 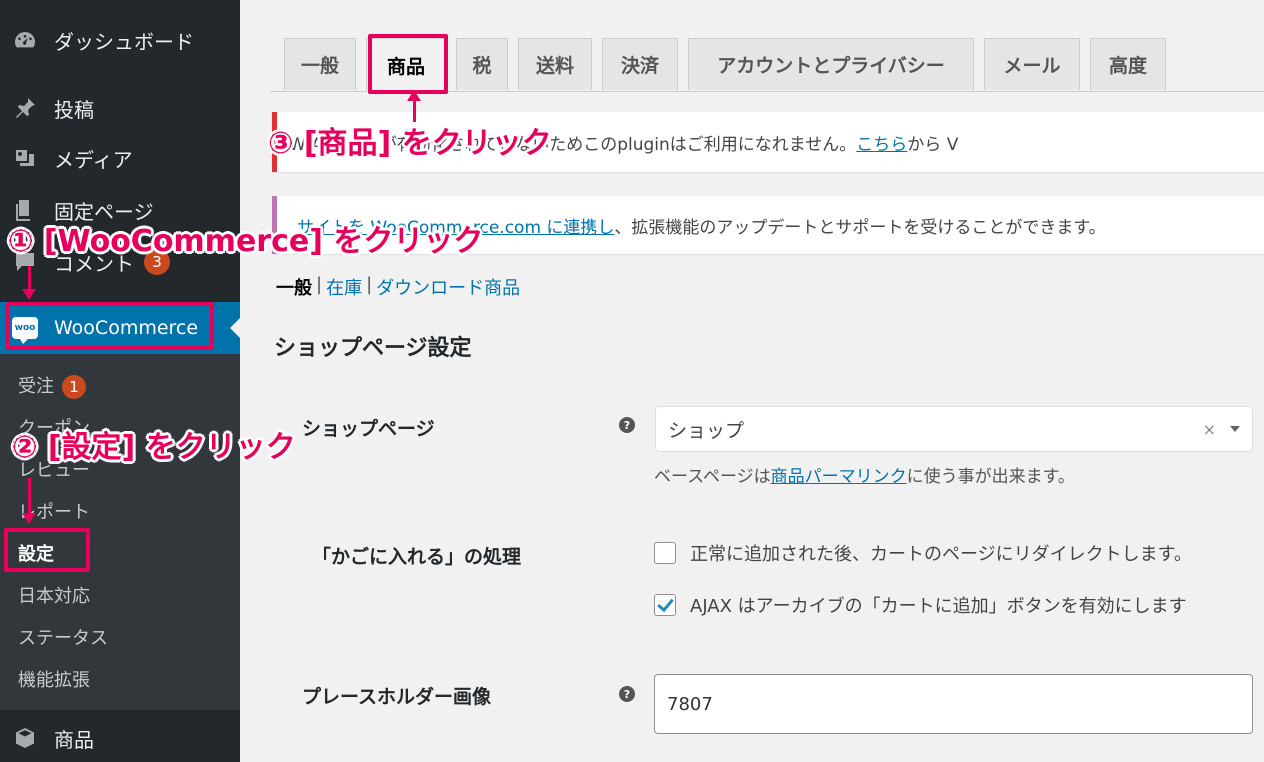 I want to click on clear-icon: ×, so click(x=1209, y=429).